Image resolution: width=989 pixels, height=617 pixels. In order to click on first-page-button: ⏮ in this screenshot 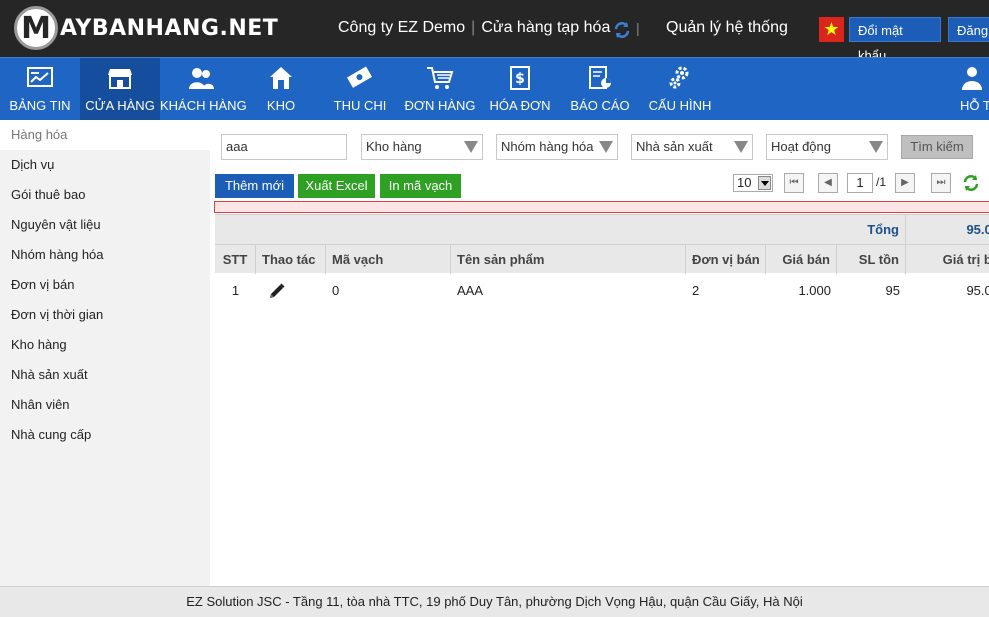, I will do `click(794, 183)`.